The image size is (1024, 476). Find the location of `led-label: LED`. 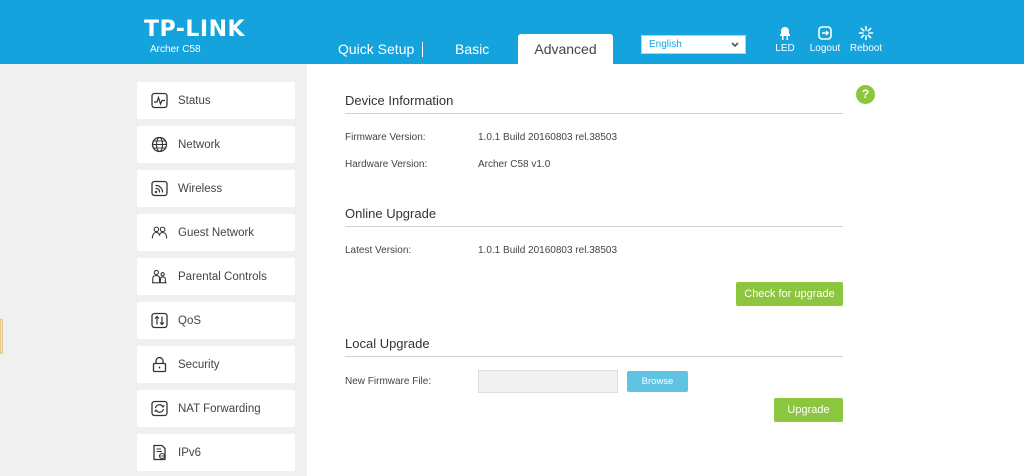

led-label: LED is located at coordinates (785, 48).